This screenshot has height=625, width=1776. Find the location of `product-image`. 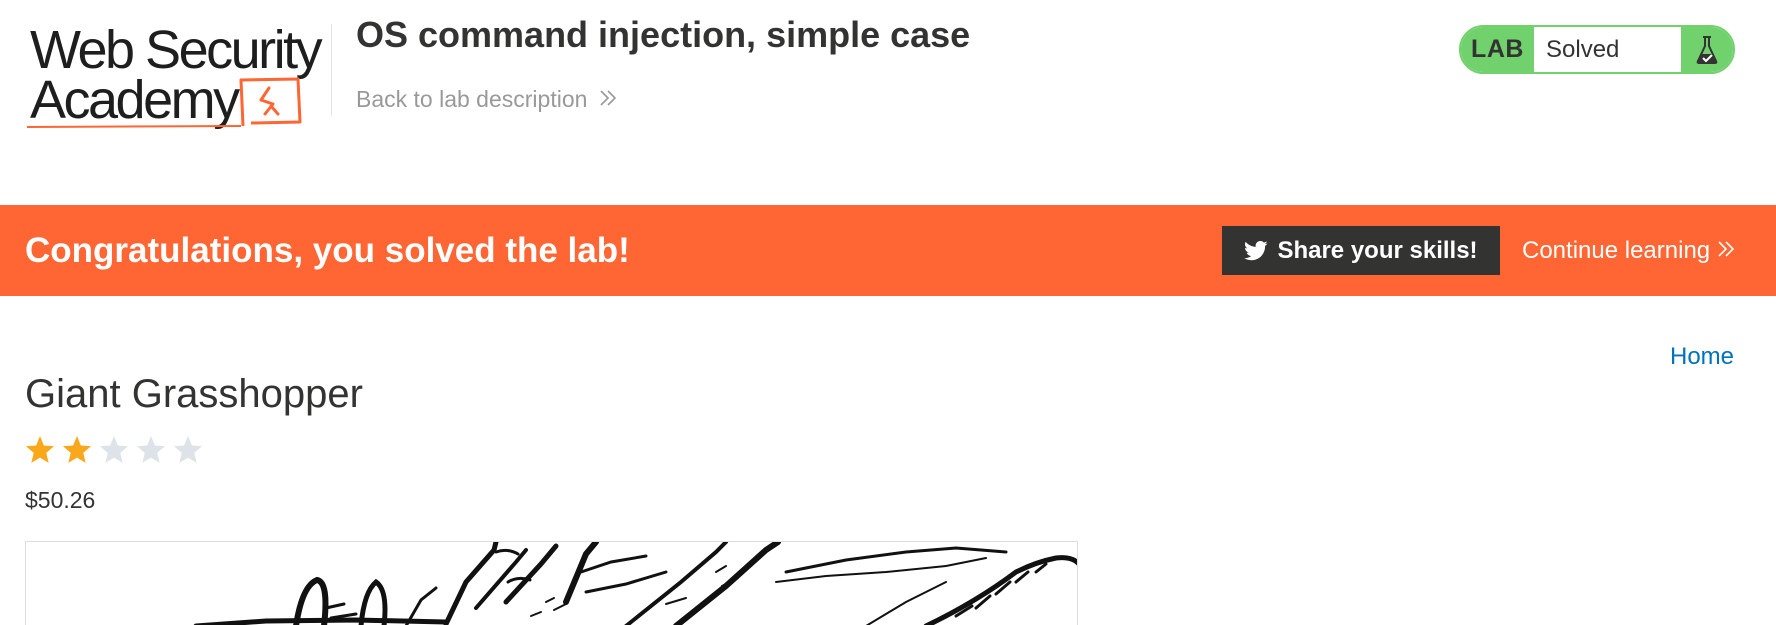

product-image is located at coordinates (551, 583).